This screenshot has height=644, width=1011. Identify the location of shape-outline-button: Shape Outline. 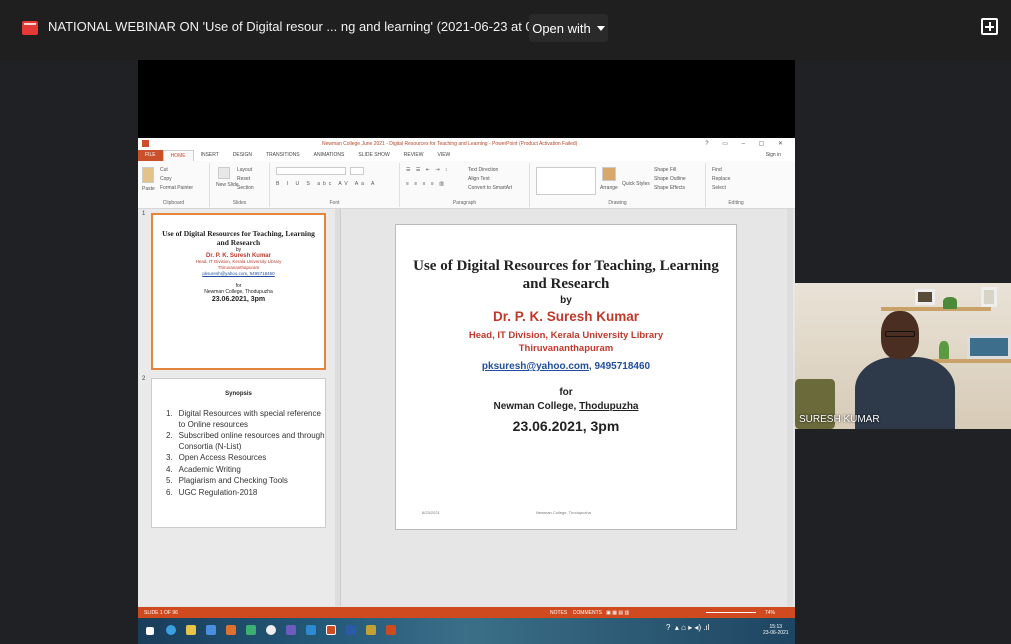
(670, 179).